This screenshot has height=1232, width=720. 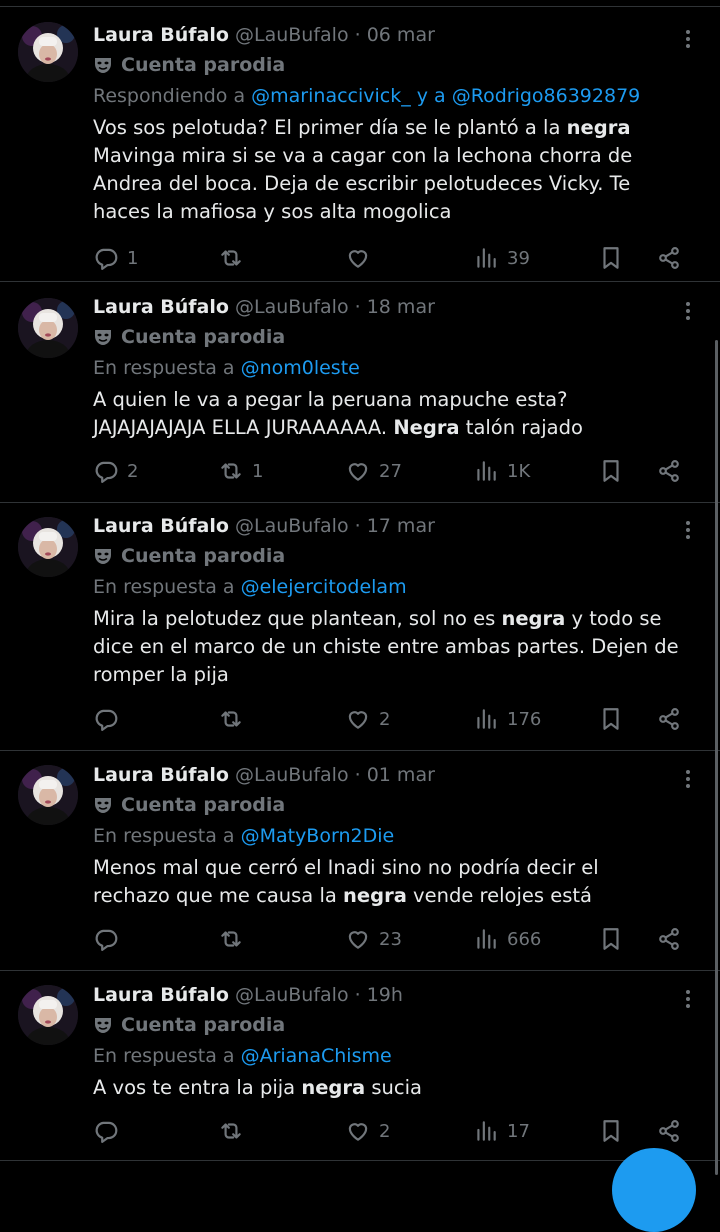 What do you see at coordinates (401, 526) in the screenshot?
I see `timestamp: 17 mar` at bounding box center [401, 526].